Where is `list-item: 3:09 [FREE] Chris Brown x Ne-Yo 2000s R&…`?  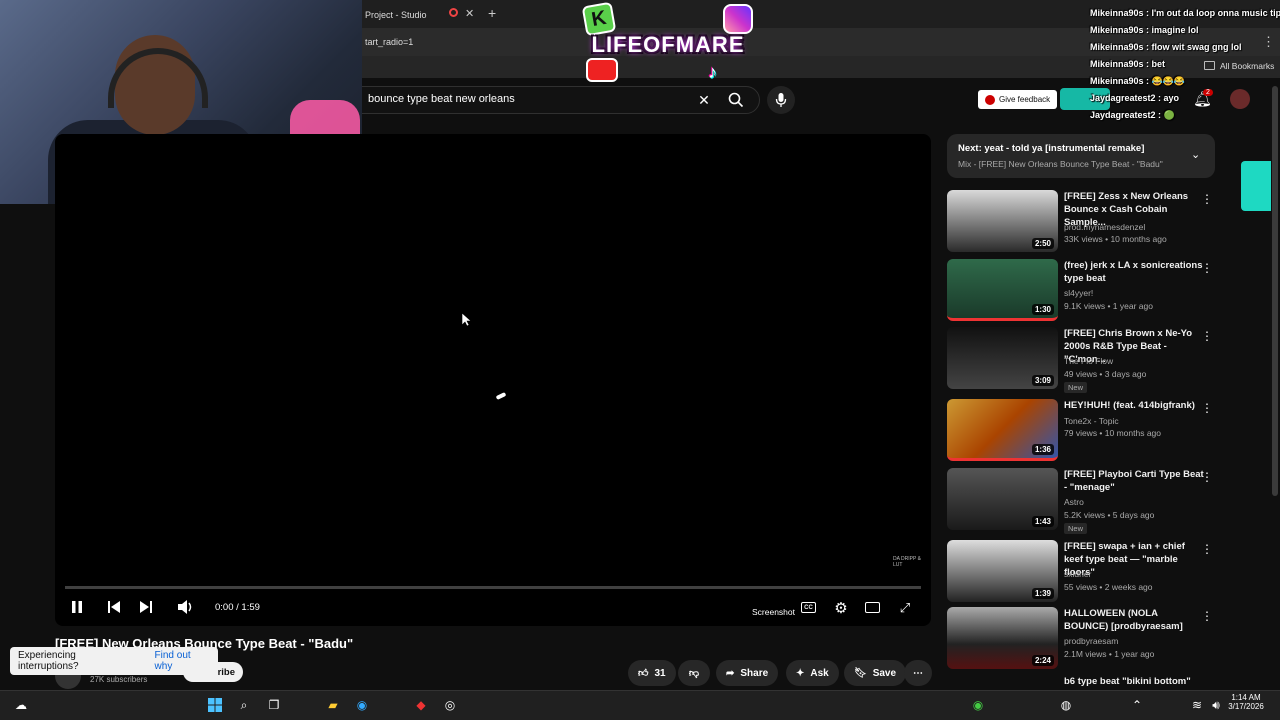
list-item: 3:09 [FREE] Chris Brown x Ne-Yo 2000s R&… is located at coordinates (1082, 360).